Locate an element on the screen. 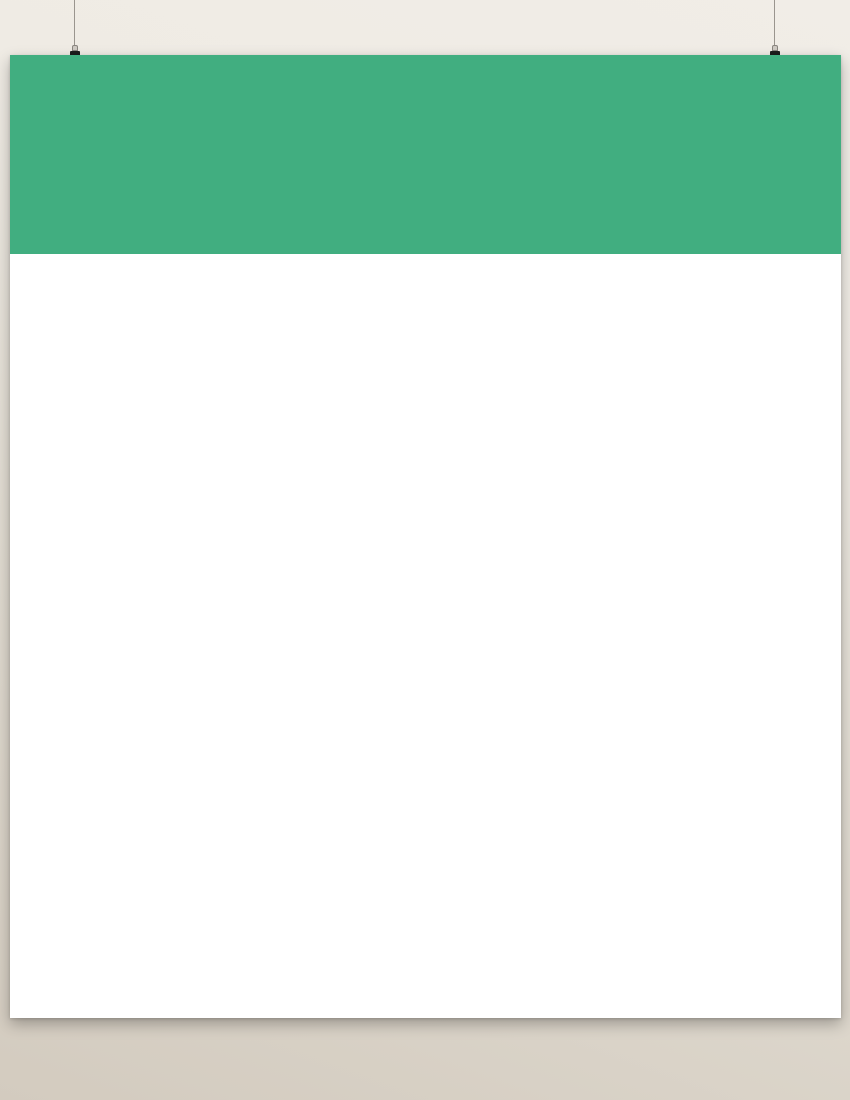 The width and height of the screenshot is (850, 1100). left-hanger is located at coordinates (75, 30).